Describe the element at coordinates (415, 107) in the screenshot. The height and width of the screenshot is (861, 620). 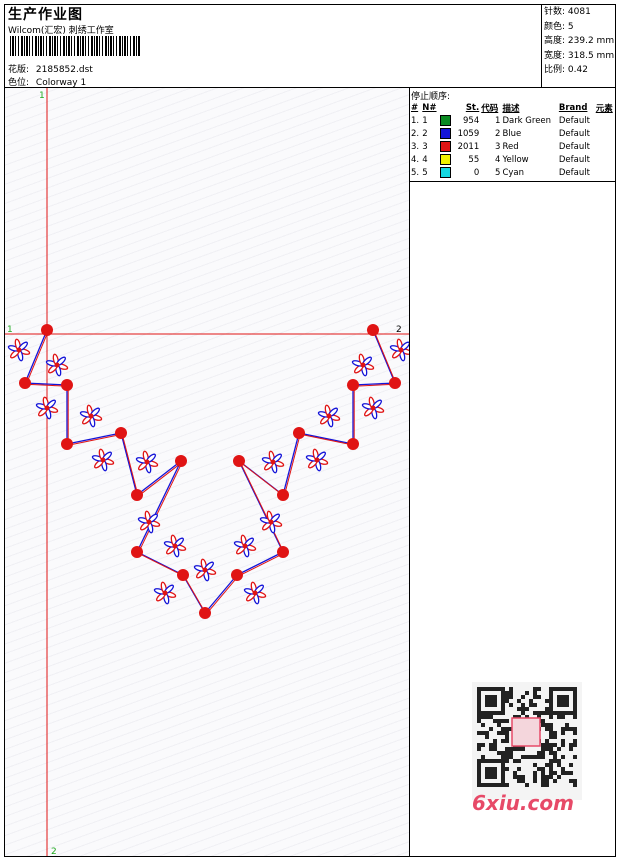
I see `col-index: #` at that location.